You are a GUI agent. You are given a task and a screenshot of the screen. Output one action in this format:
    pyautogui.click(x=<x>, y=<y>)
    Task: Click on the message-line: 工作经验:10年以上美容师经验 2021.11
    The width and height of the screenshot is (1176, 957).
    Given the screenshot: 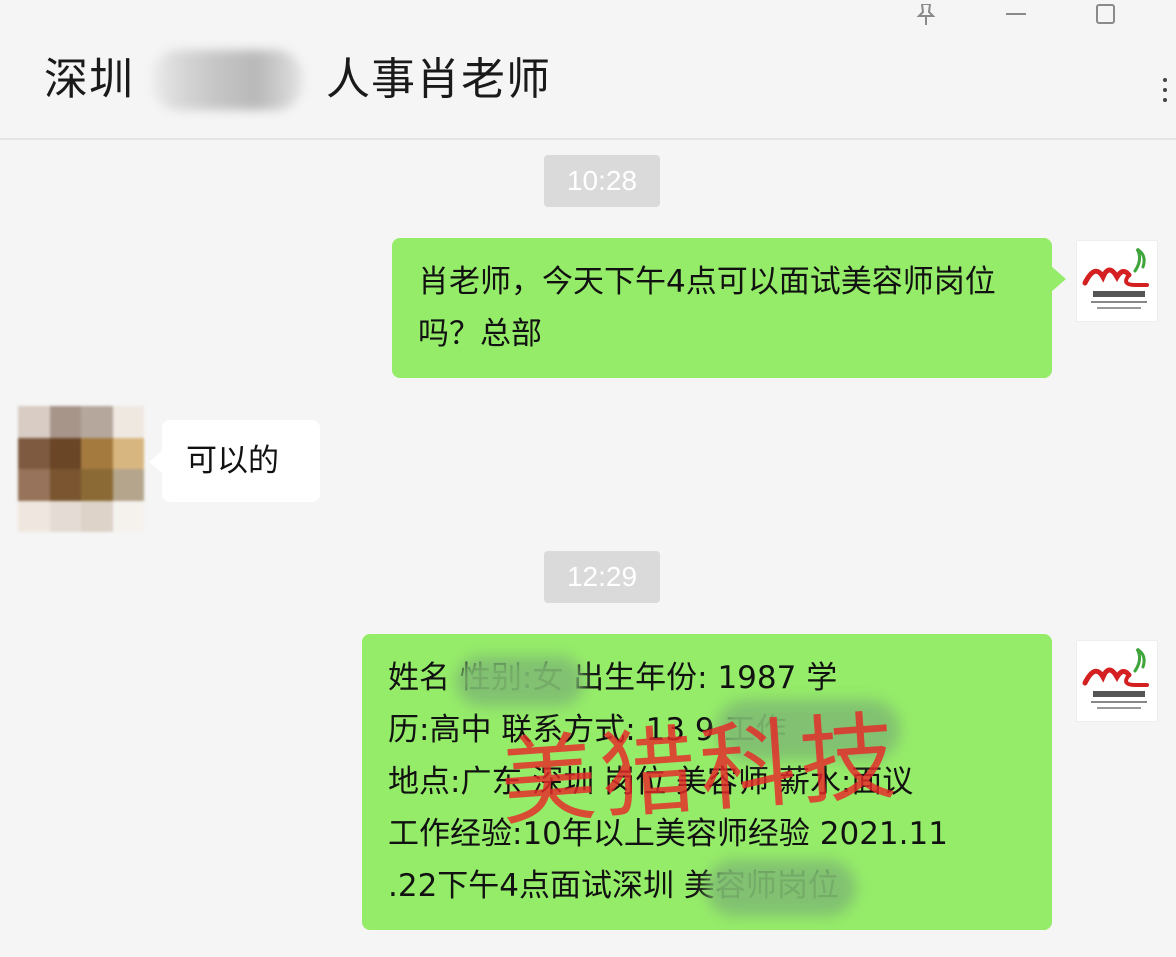 What is the action you would take?
    pyautogui.click(x=668, y=834)
    